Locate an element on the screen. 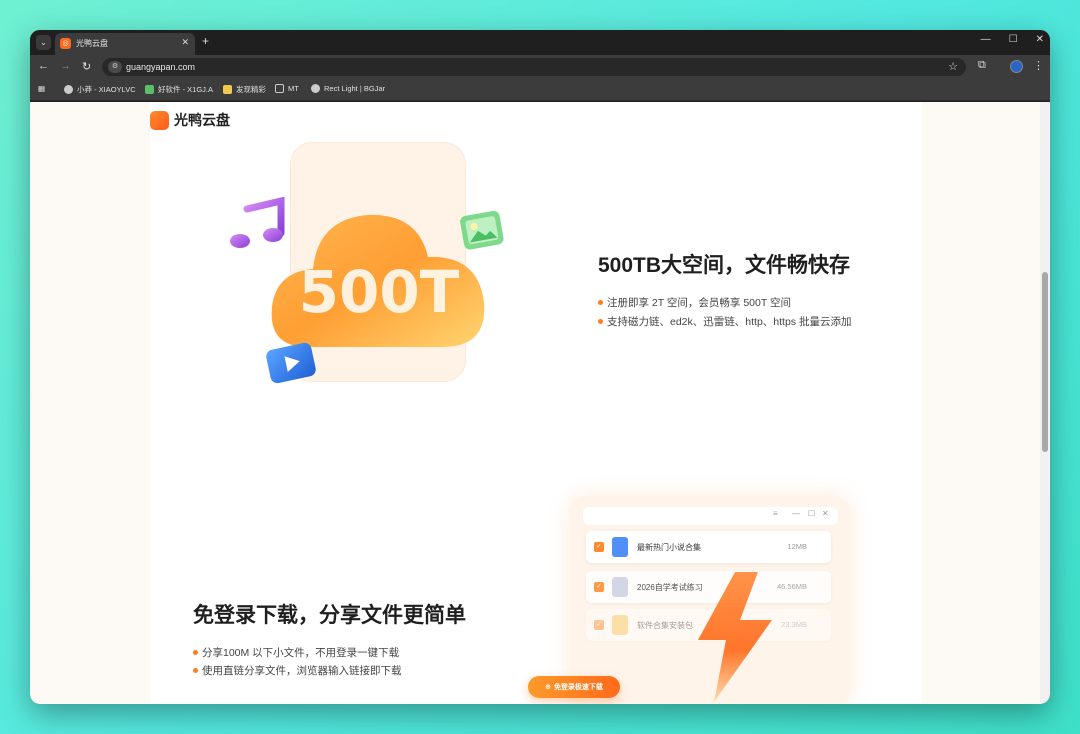  toolbar: ← → ↻ ⚙ guangyapan.com ☆ ⧉ ⋮ is located at coordinates (540, 67).